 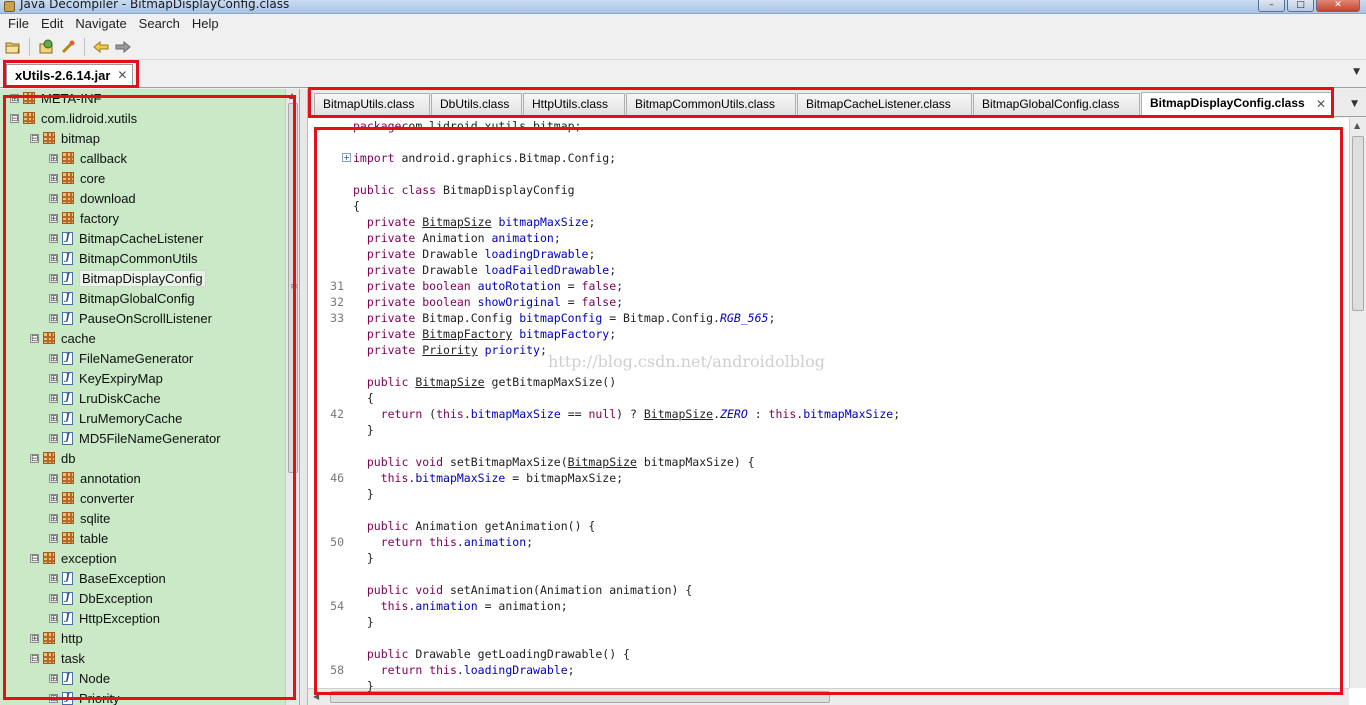 What do you see at coordinates (56, 638) in the screenshot?
I see `tree-item: ⊞ http` at bounding box center [56, 638].